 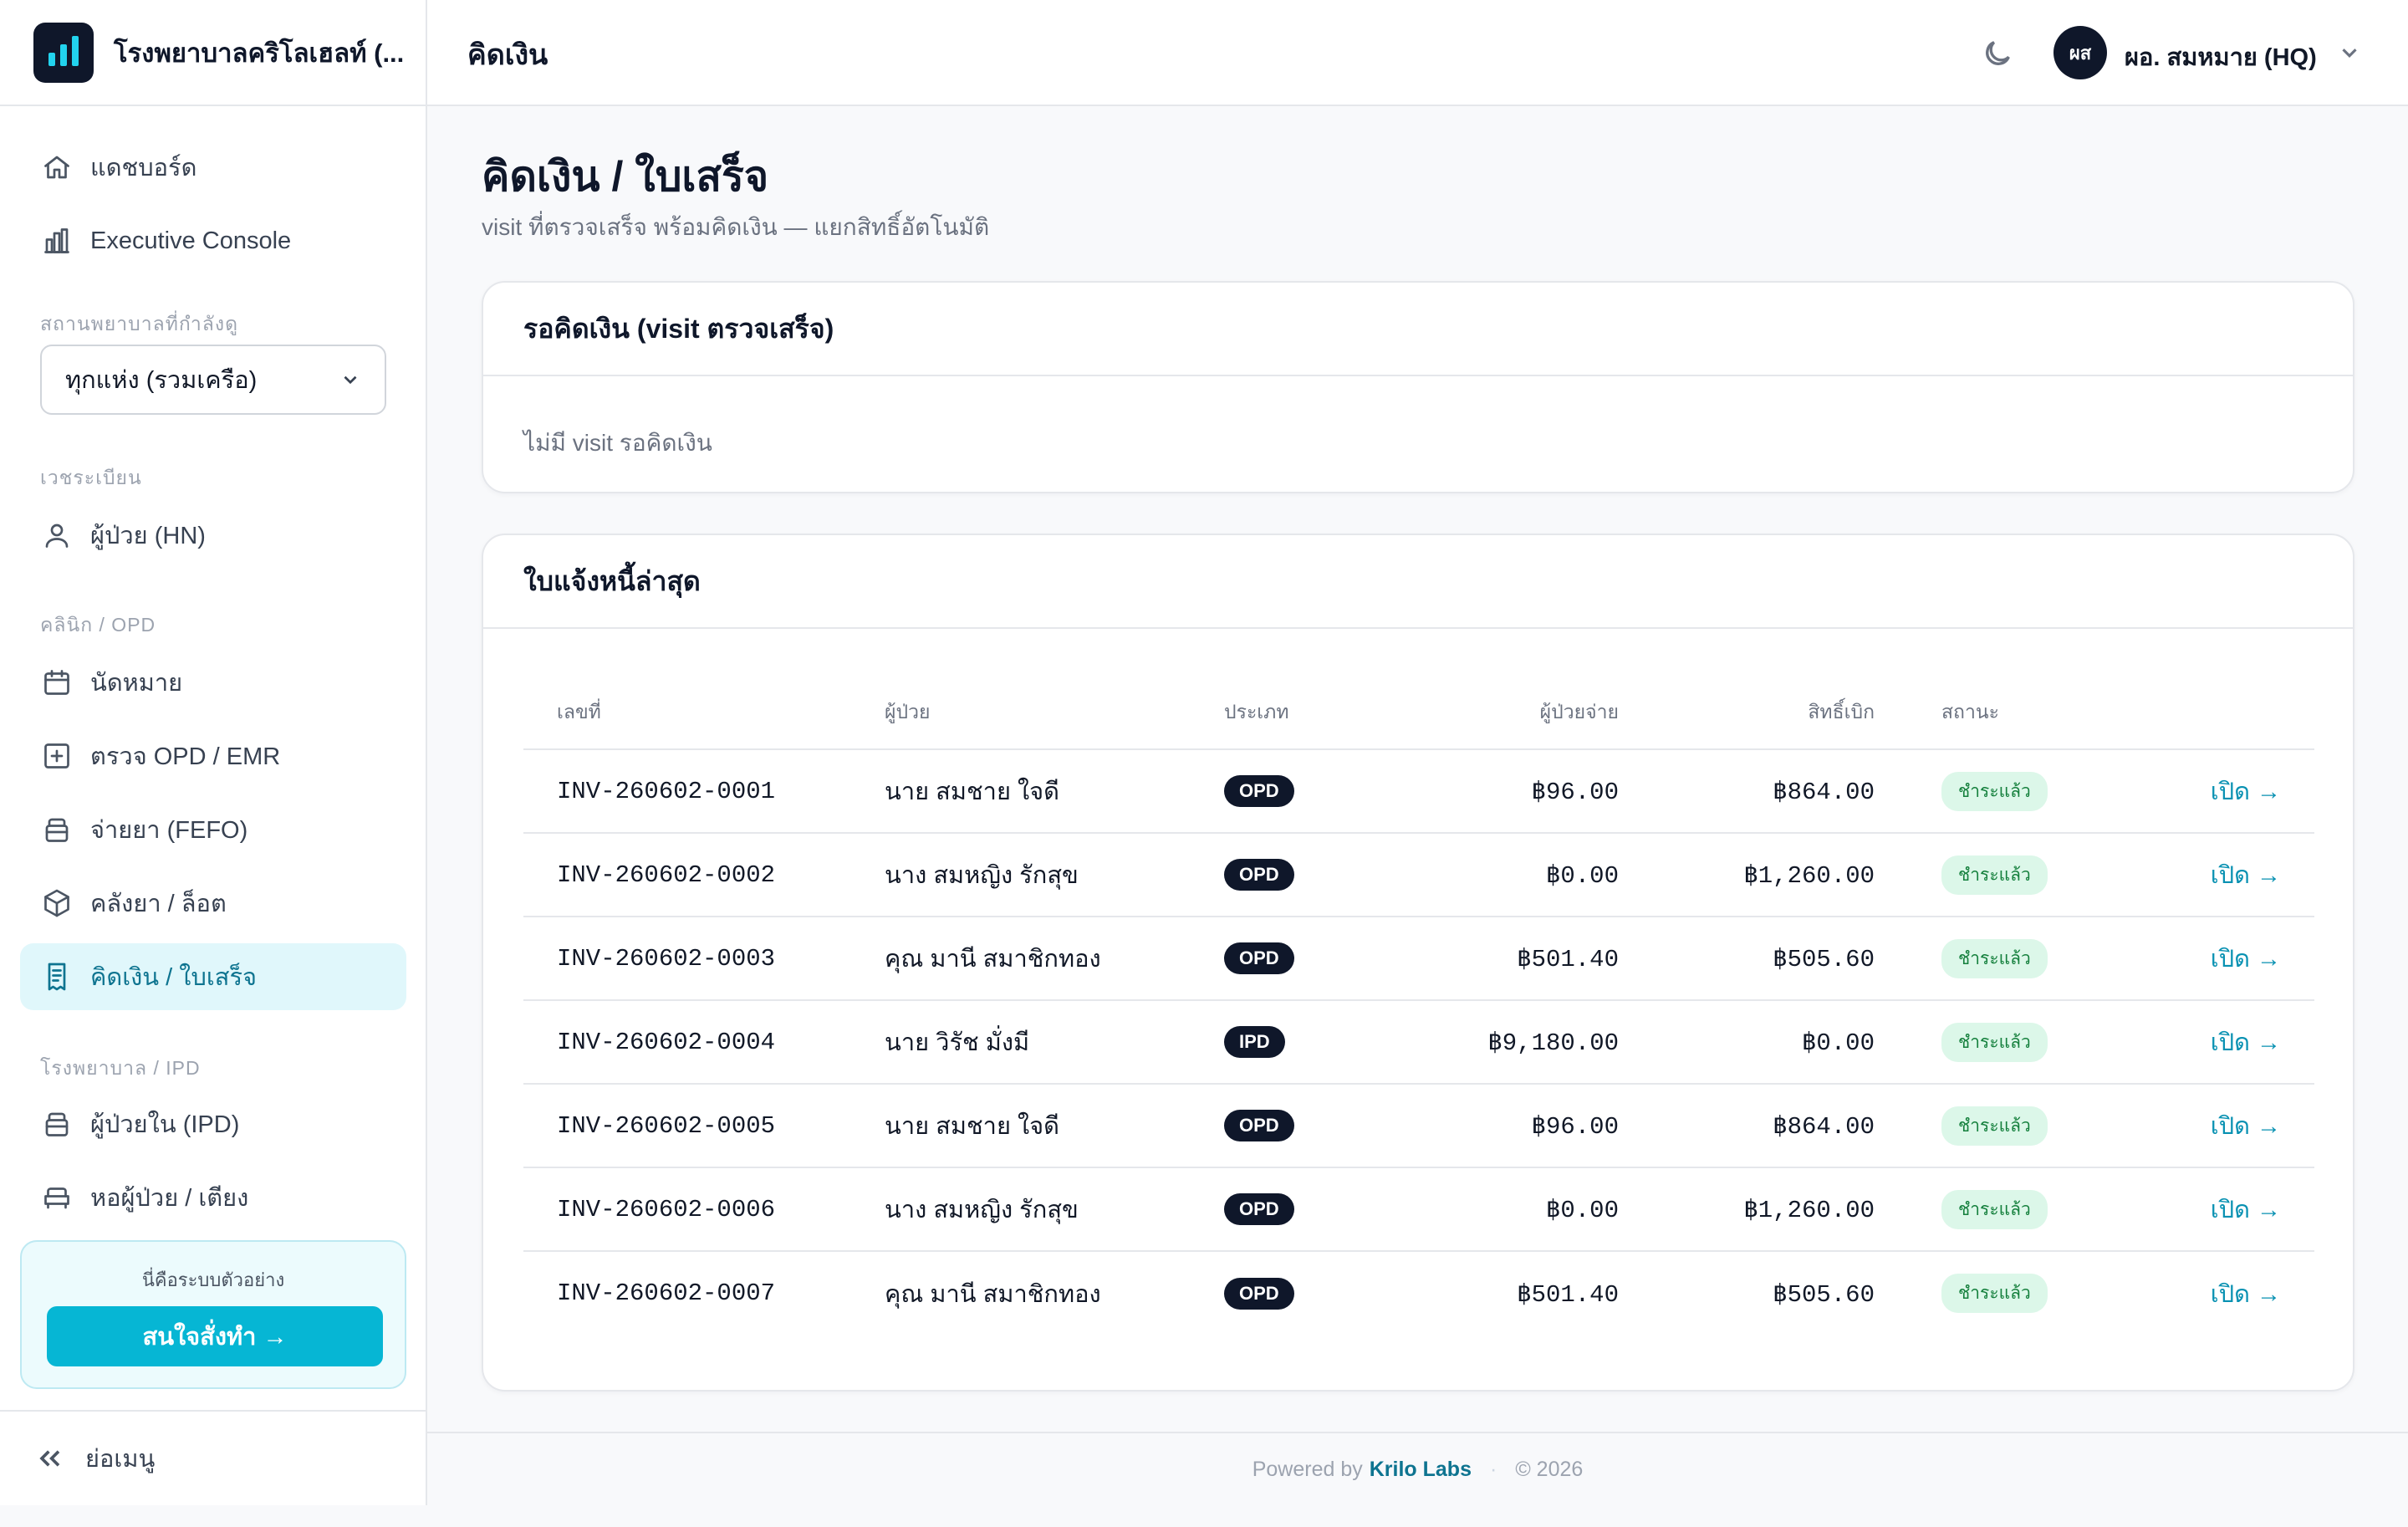 I want to click on claim-amount: ฿505.60, so click(x=1824, y=1295).